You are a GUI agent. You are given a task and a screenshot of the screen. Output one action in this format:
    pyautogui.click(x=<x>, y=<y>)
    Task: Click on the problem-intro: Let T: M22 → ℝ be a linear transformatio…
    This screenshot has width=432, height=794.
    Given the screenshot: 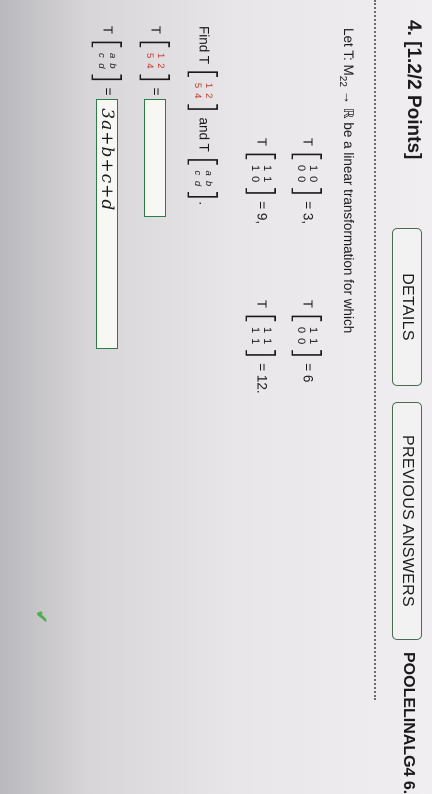 What is the action you would take?
    pyautogui.click(x=346, y=181)
    